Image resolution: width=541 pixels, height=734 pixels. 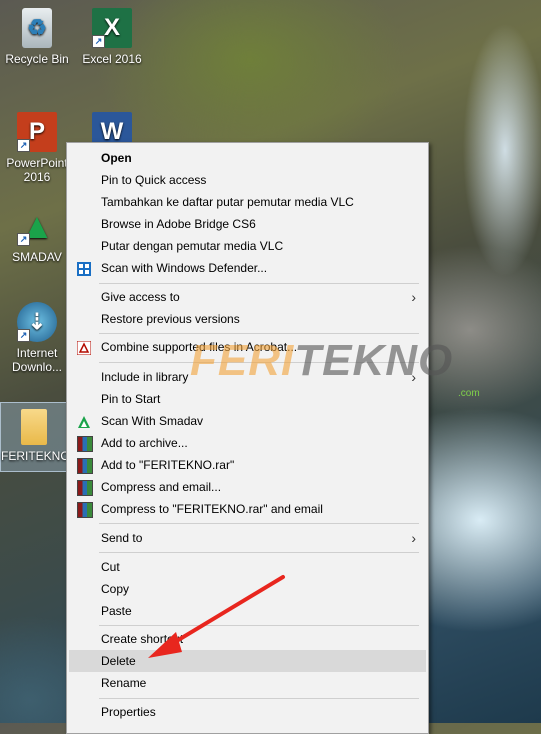 I want to click on watermark-logo: FERITEKNO, so click(x=322, y=360).